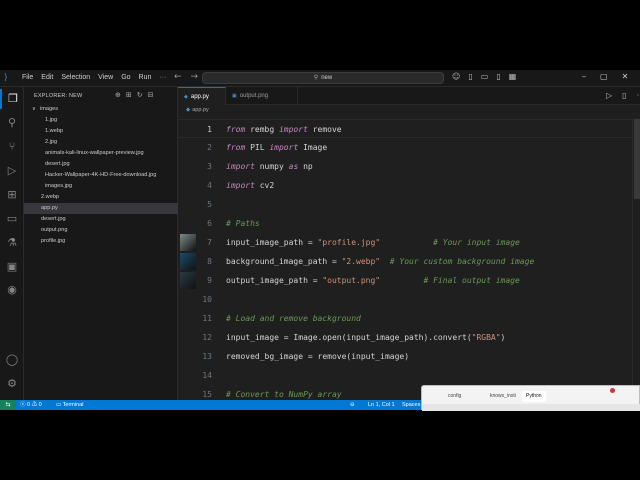 Image resolution: width=640 pixels, height=480 pixels. Describe the element at coordinates (105, 77) in the screenshot. I see `menu-view: View` at that location.